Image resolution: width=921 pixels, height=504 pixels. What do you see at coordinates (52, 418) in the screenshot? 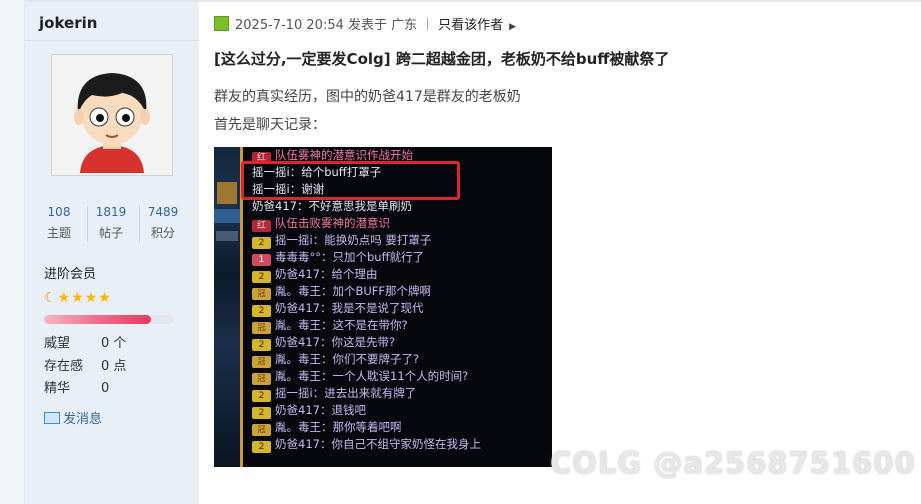
I see `envelope-icon` at bounding box center [52, 418].